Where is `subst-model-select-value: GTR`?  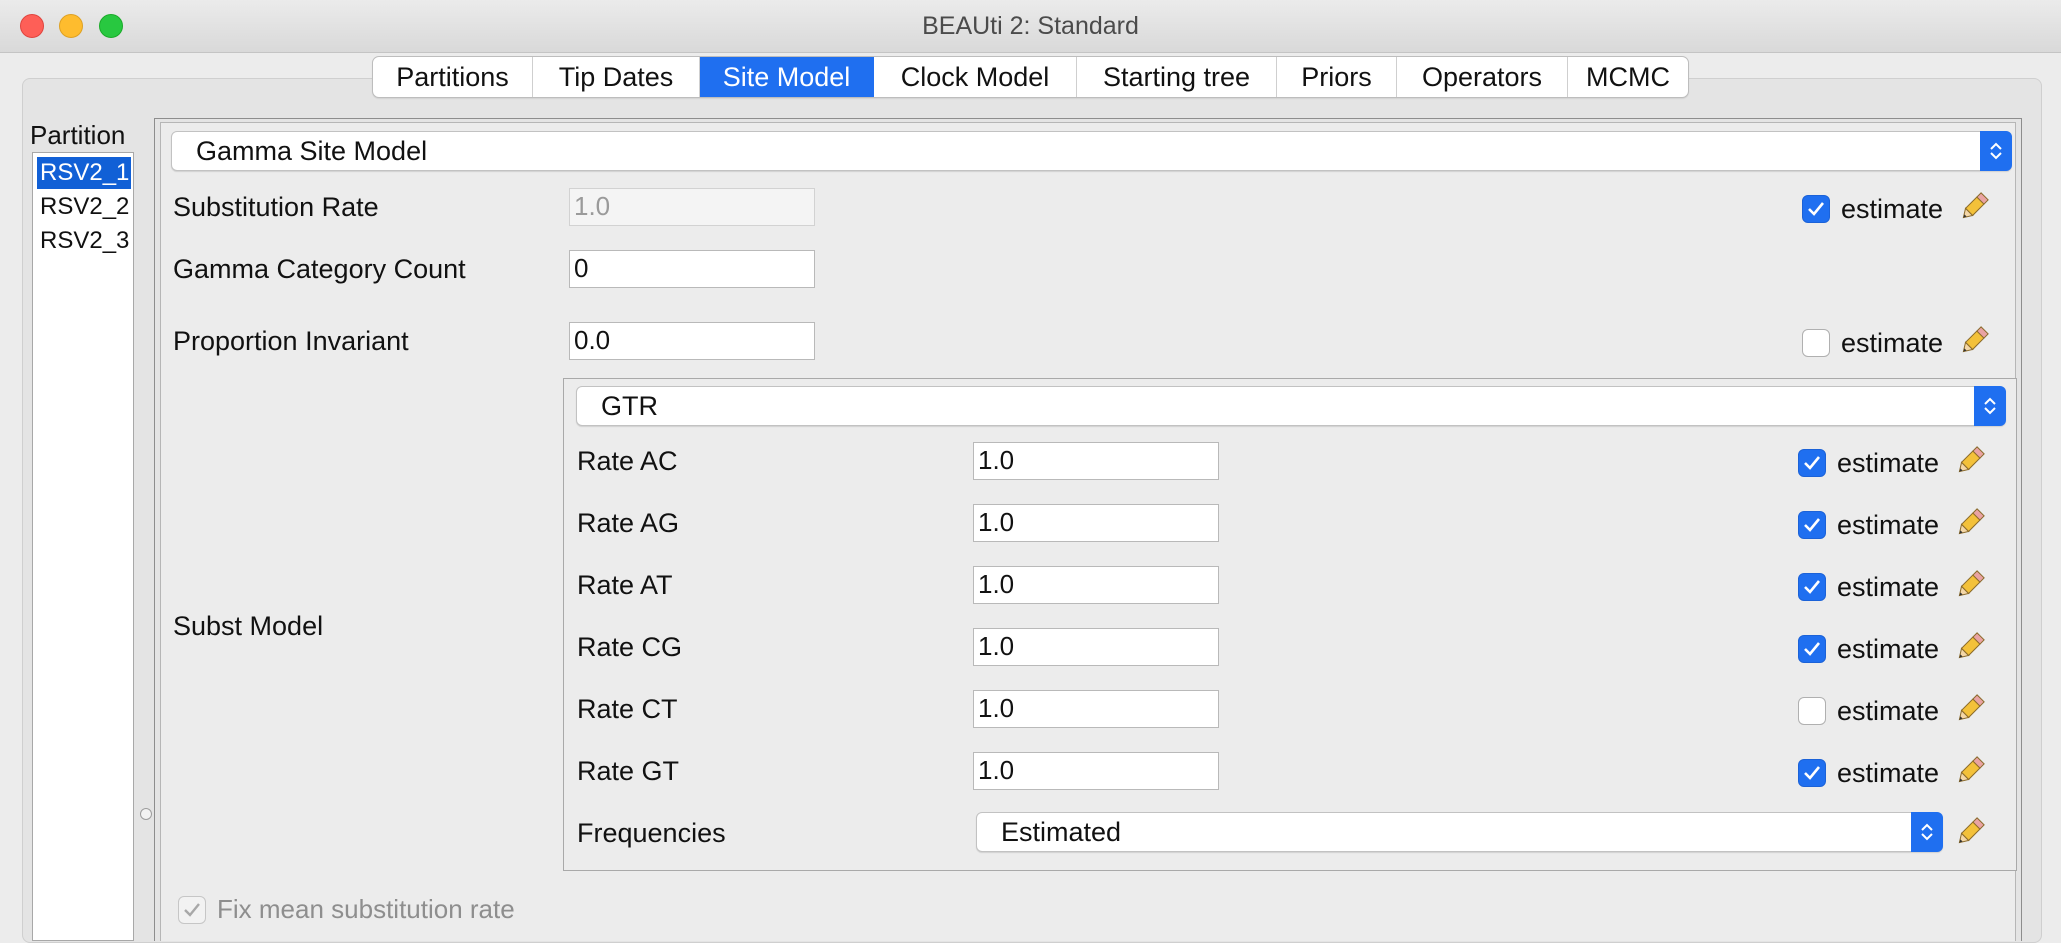
subst-model-select-value: GTR is located at coordinates (629, 406).